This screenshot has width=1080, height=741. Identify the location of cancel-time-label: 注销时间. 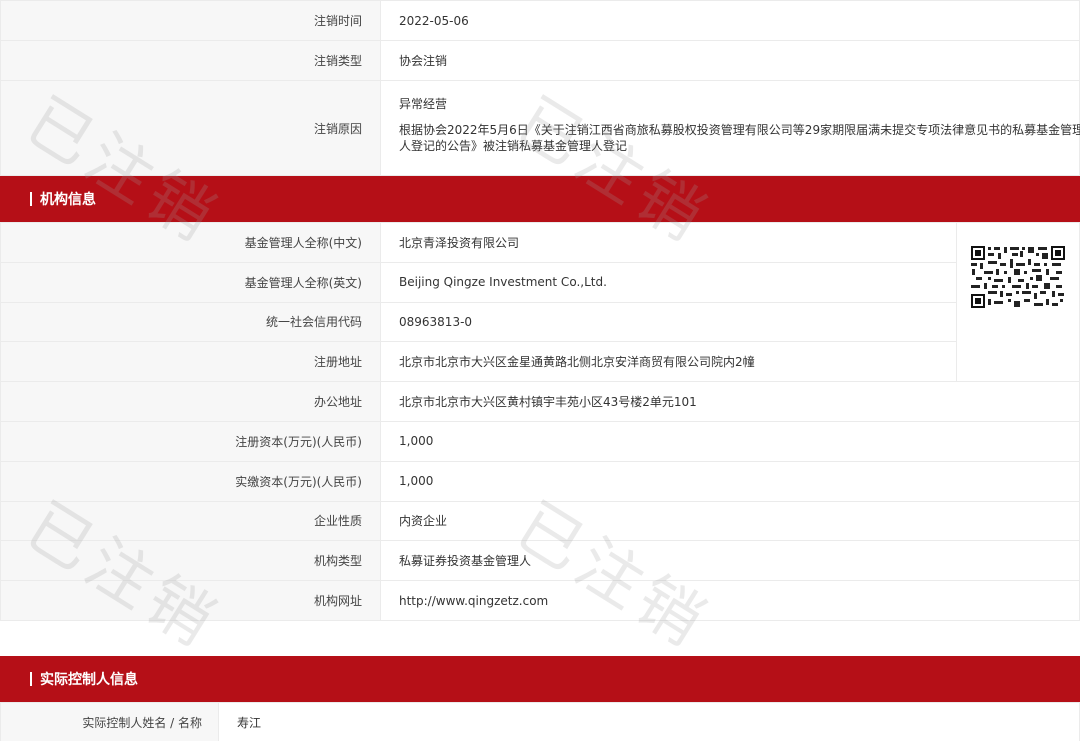
(190, 20).